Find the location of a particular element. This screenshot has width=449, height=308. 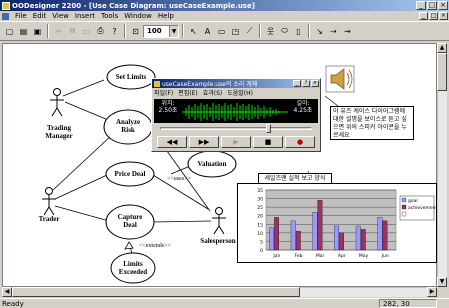

status-text: Ready is located at coordinates (13, 303).